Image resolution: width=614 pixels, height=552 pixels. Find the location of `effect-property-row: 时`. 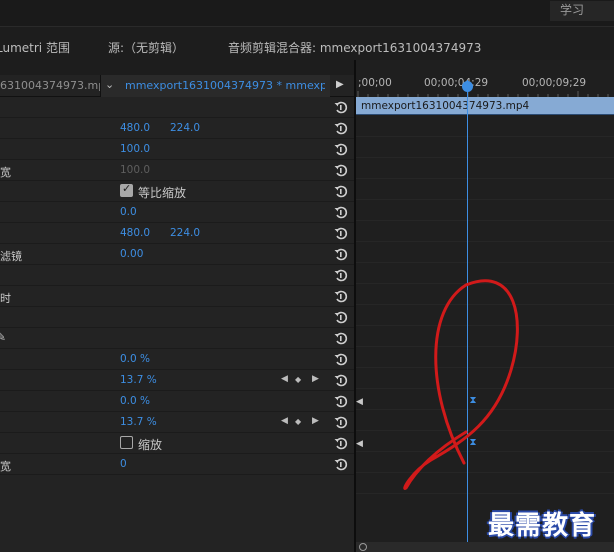

effect-property-row: 时 is located at coordinates (177, 296).